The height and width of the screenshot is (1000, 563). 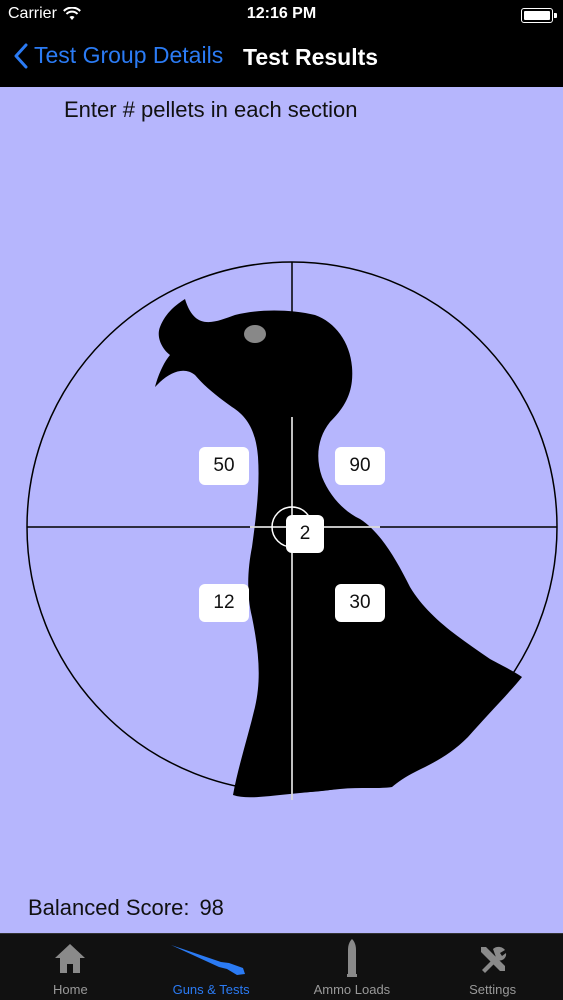 I want to click on tab-guns-tests-label: Guns & Tests, so click(x=211, y=989).